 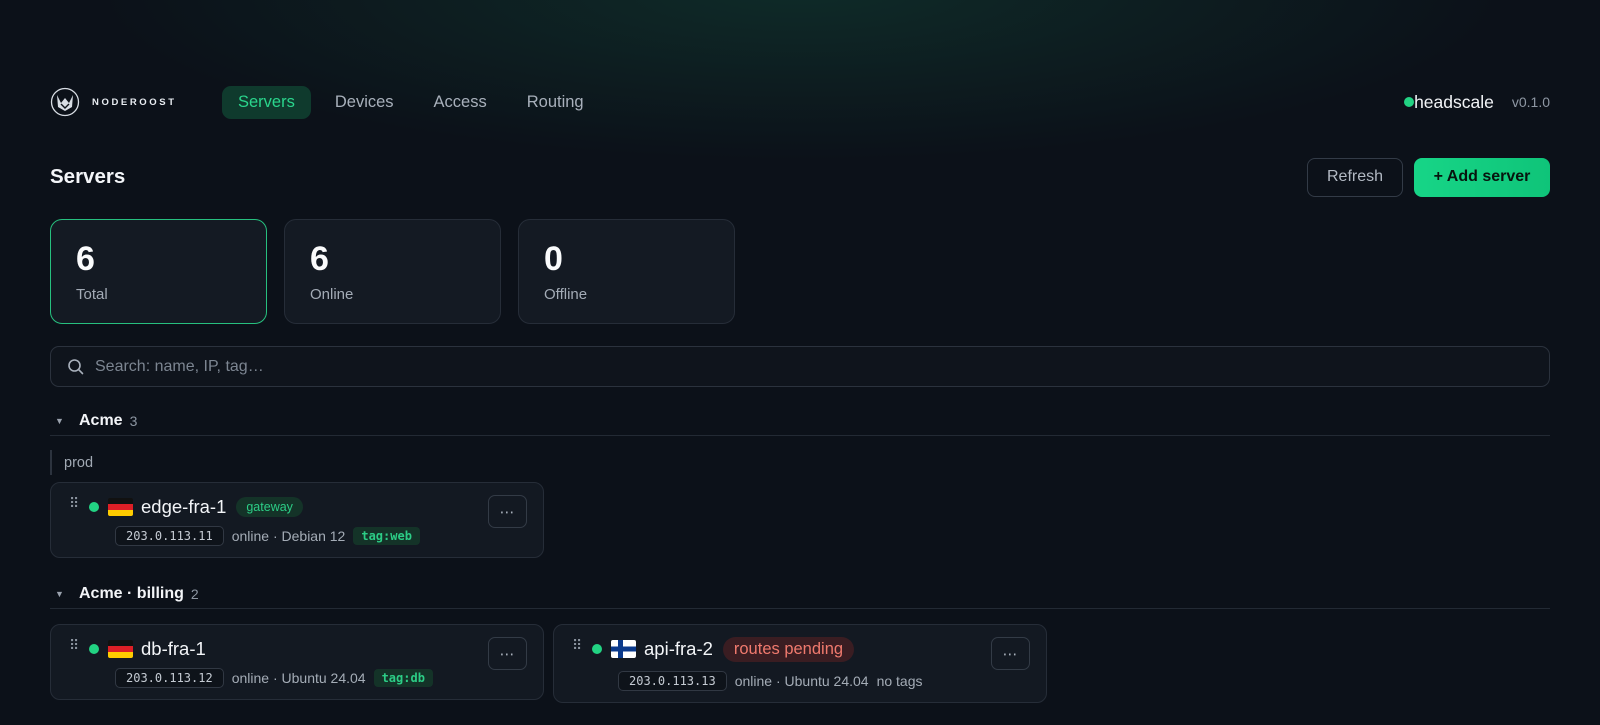 What do you see at coordinates (364, 102) in the screenshot?
I see `nav-devices: Devices` at bounding box center [364, 102].